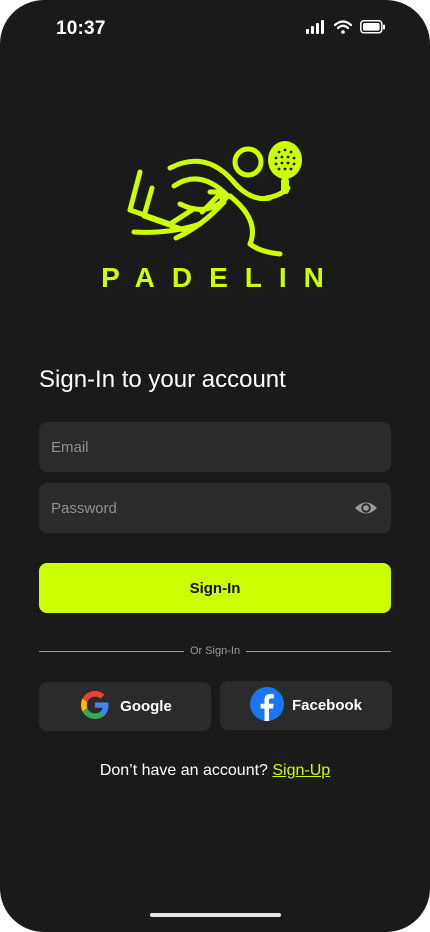  Describe the element at coordinates (111, 651) in the screenshot. I see `divider-line-left` at that location.